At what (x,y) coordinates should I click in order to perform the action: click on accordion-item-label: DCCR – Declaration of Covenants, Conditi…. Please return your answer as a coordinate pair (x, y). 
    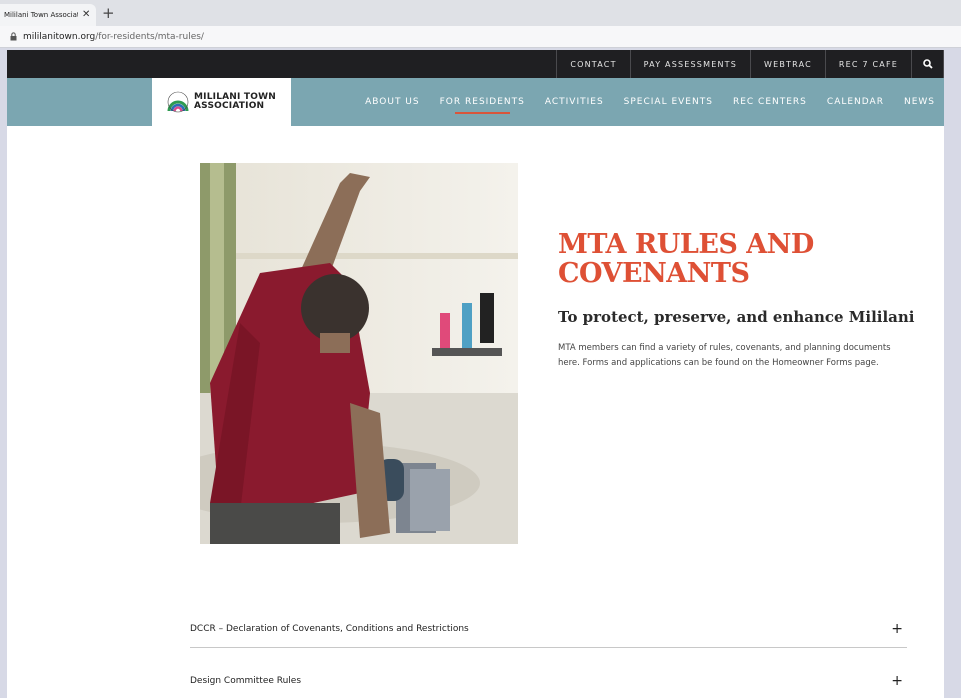
    Looking at the image, I should click on (329, 628).